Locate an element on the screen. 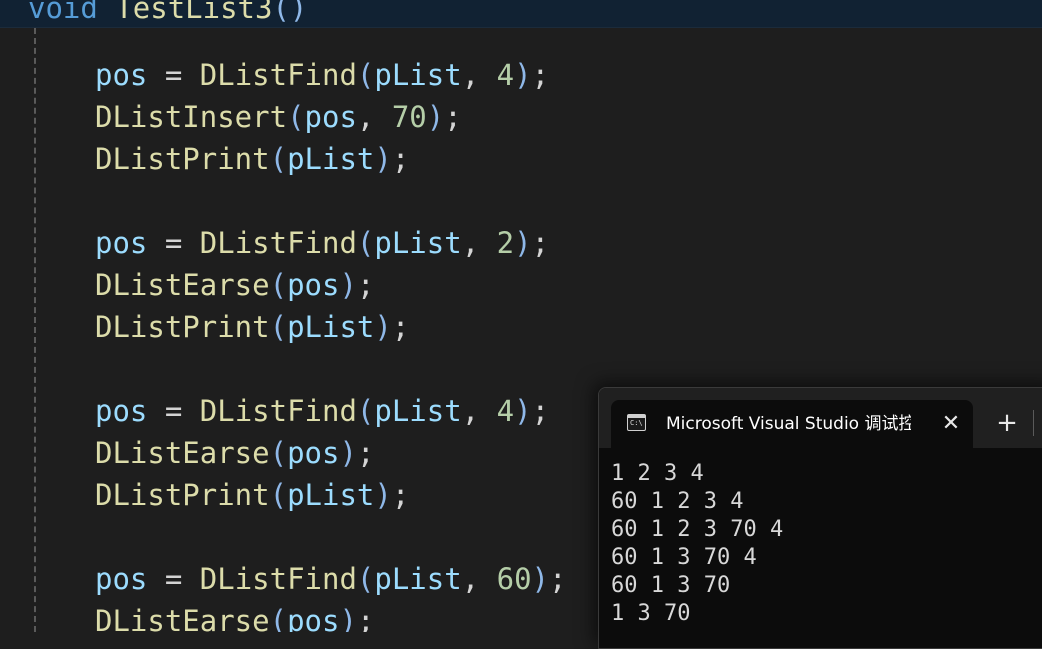 The height and width of the screenshot is (649, 1042). sticky-token: void is located at coordinates (63, 12).